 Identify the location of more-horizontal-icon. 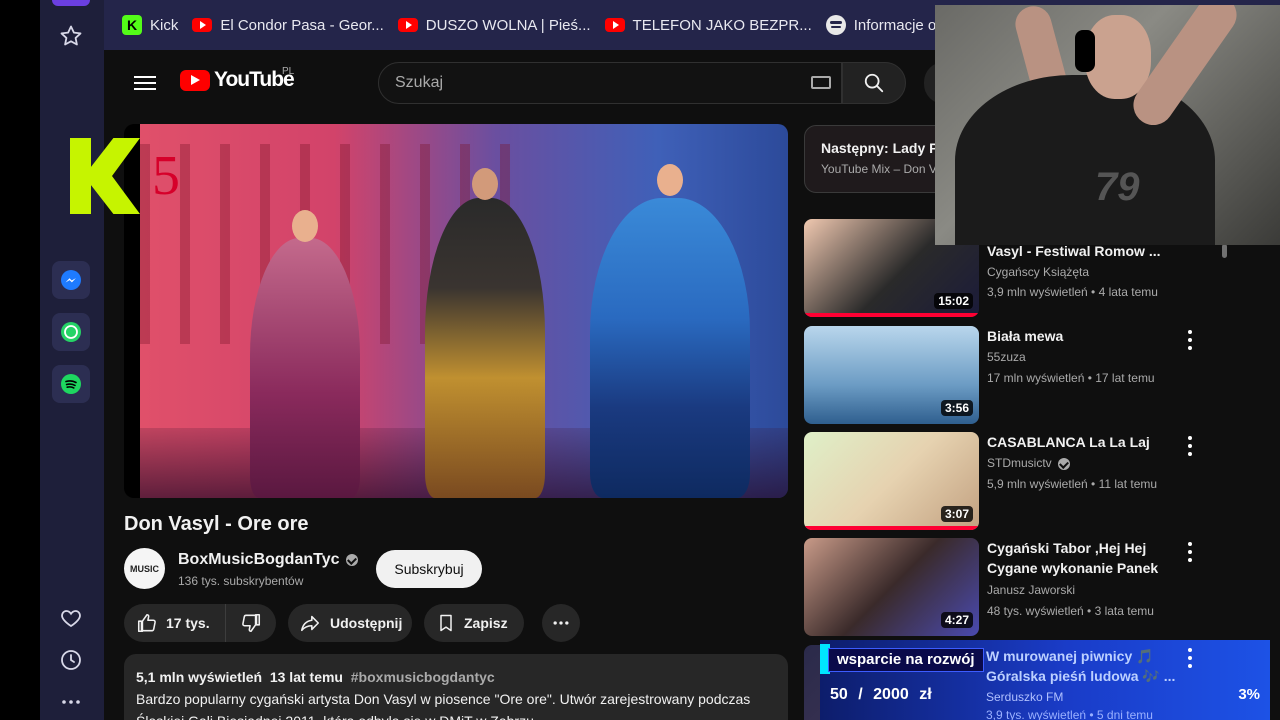
(561, 623).